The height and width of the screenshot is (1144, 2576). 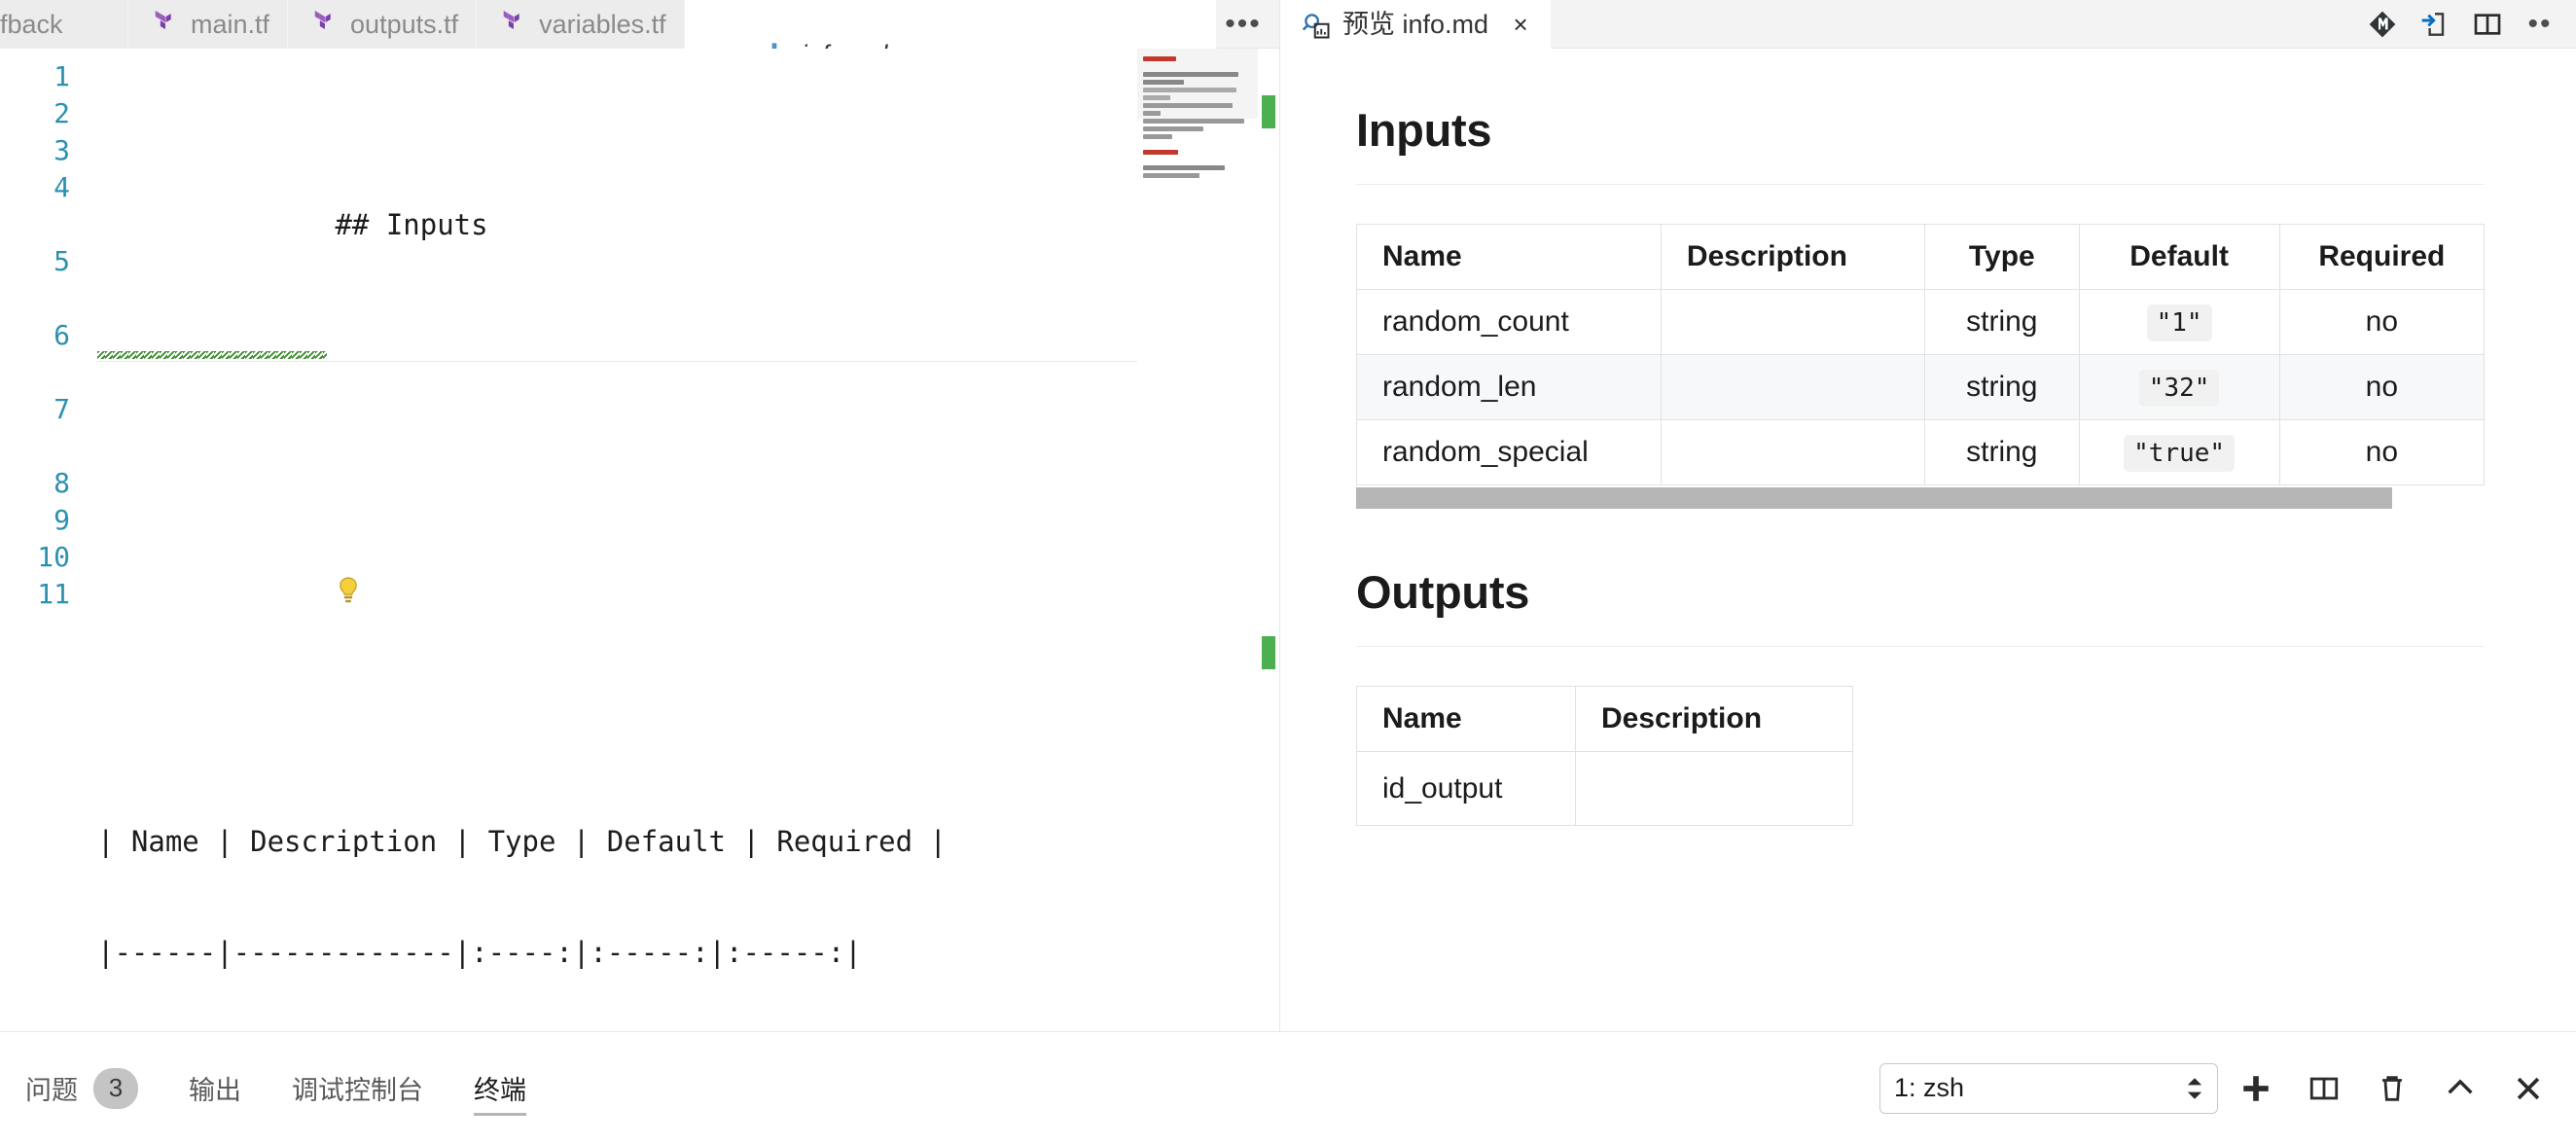 I want to click on cell-default: "true", so click(x=2179, y=452).